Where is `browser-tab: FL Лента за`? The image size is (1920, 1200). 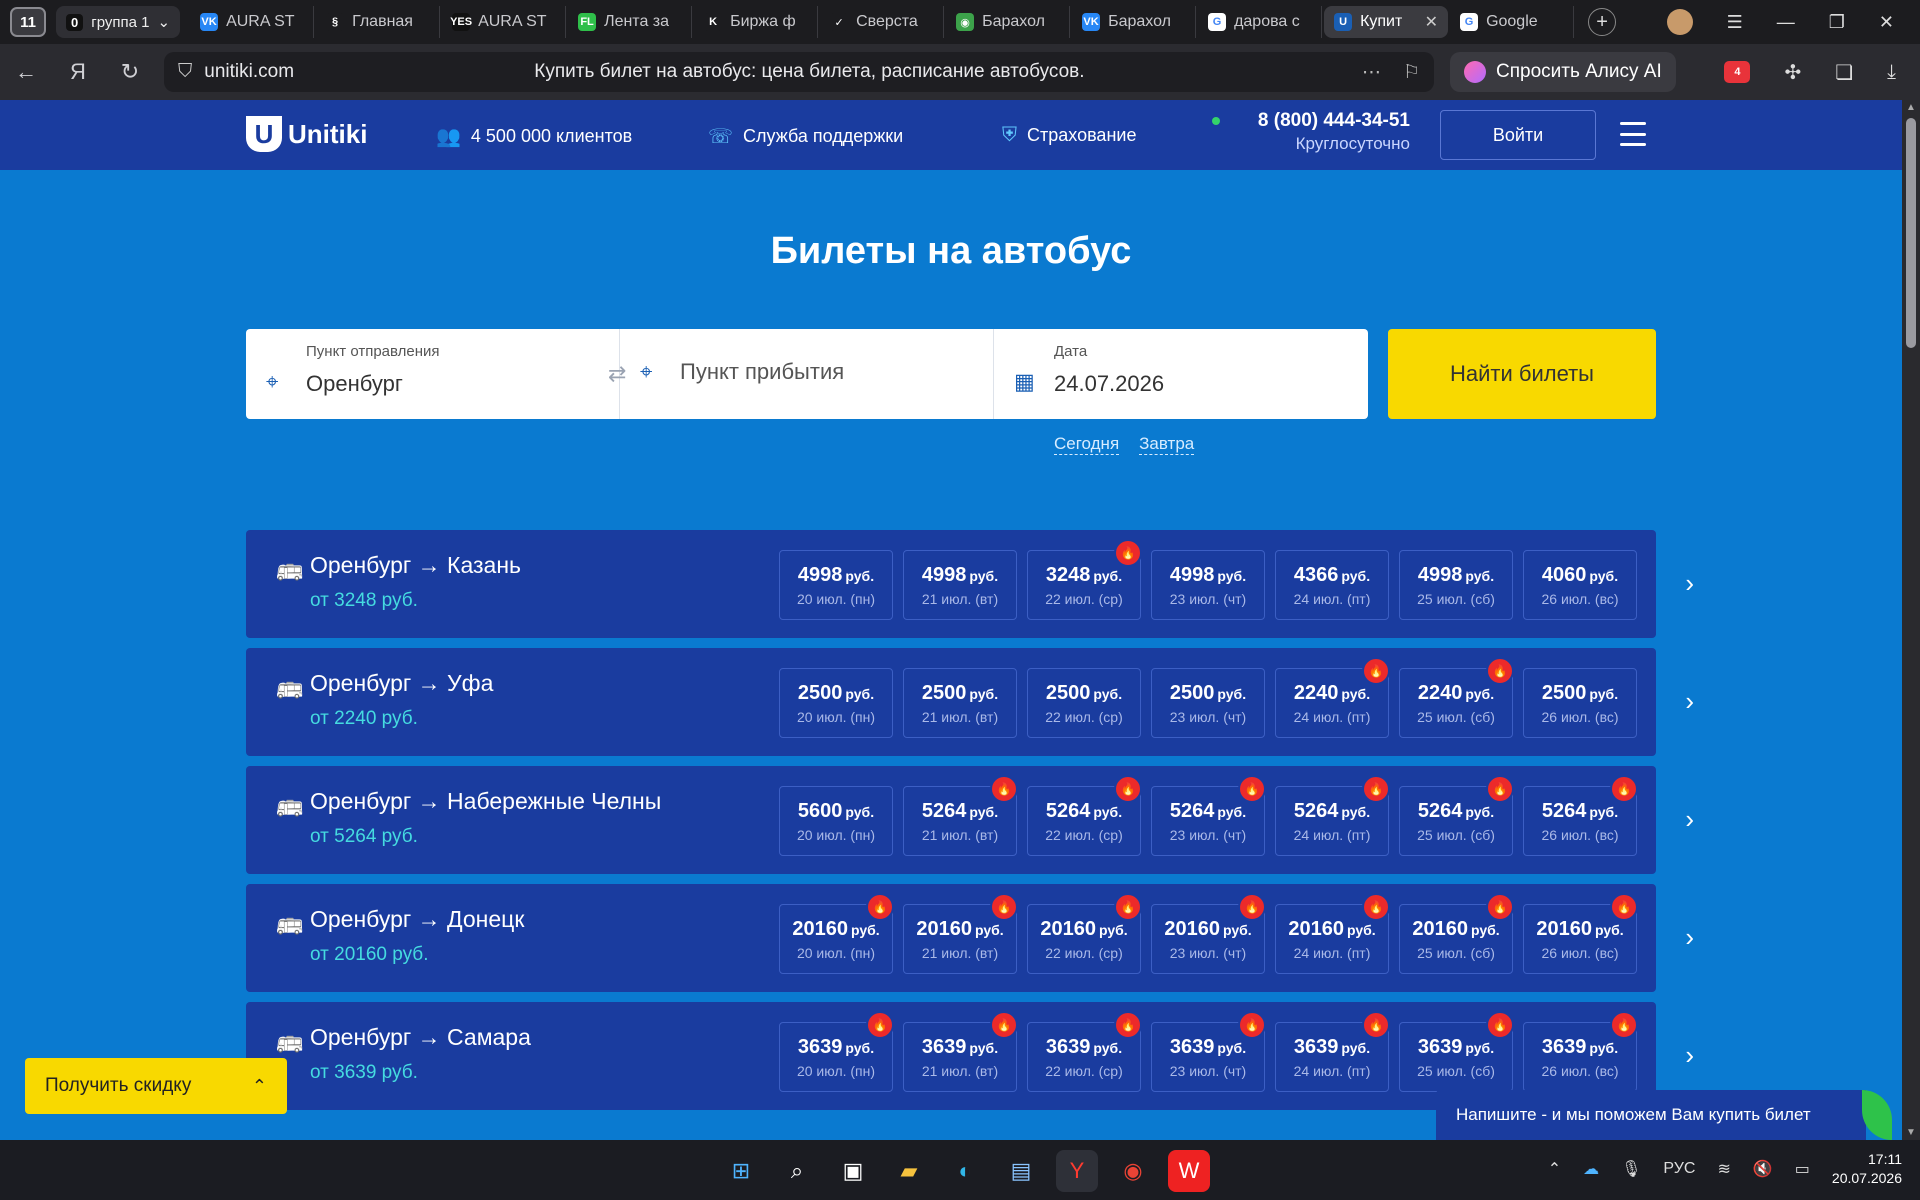 browser-tab: FL Лента за is located at coordinates (630, 22).